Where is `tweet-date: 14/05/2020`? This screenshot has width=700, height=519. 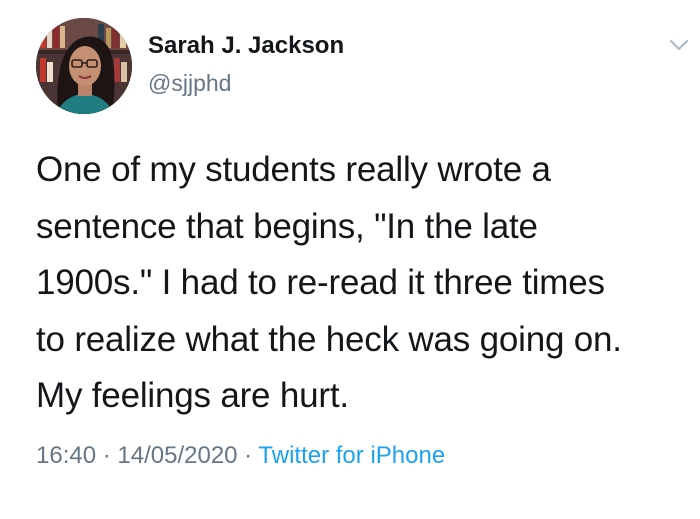
tweet-date: 14/05/2020 is located at coordinates (177, 455).